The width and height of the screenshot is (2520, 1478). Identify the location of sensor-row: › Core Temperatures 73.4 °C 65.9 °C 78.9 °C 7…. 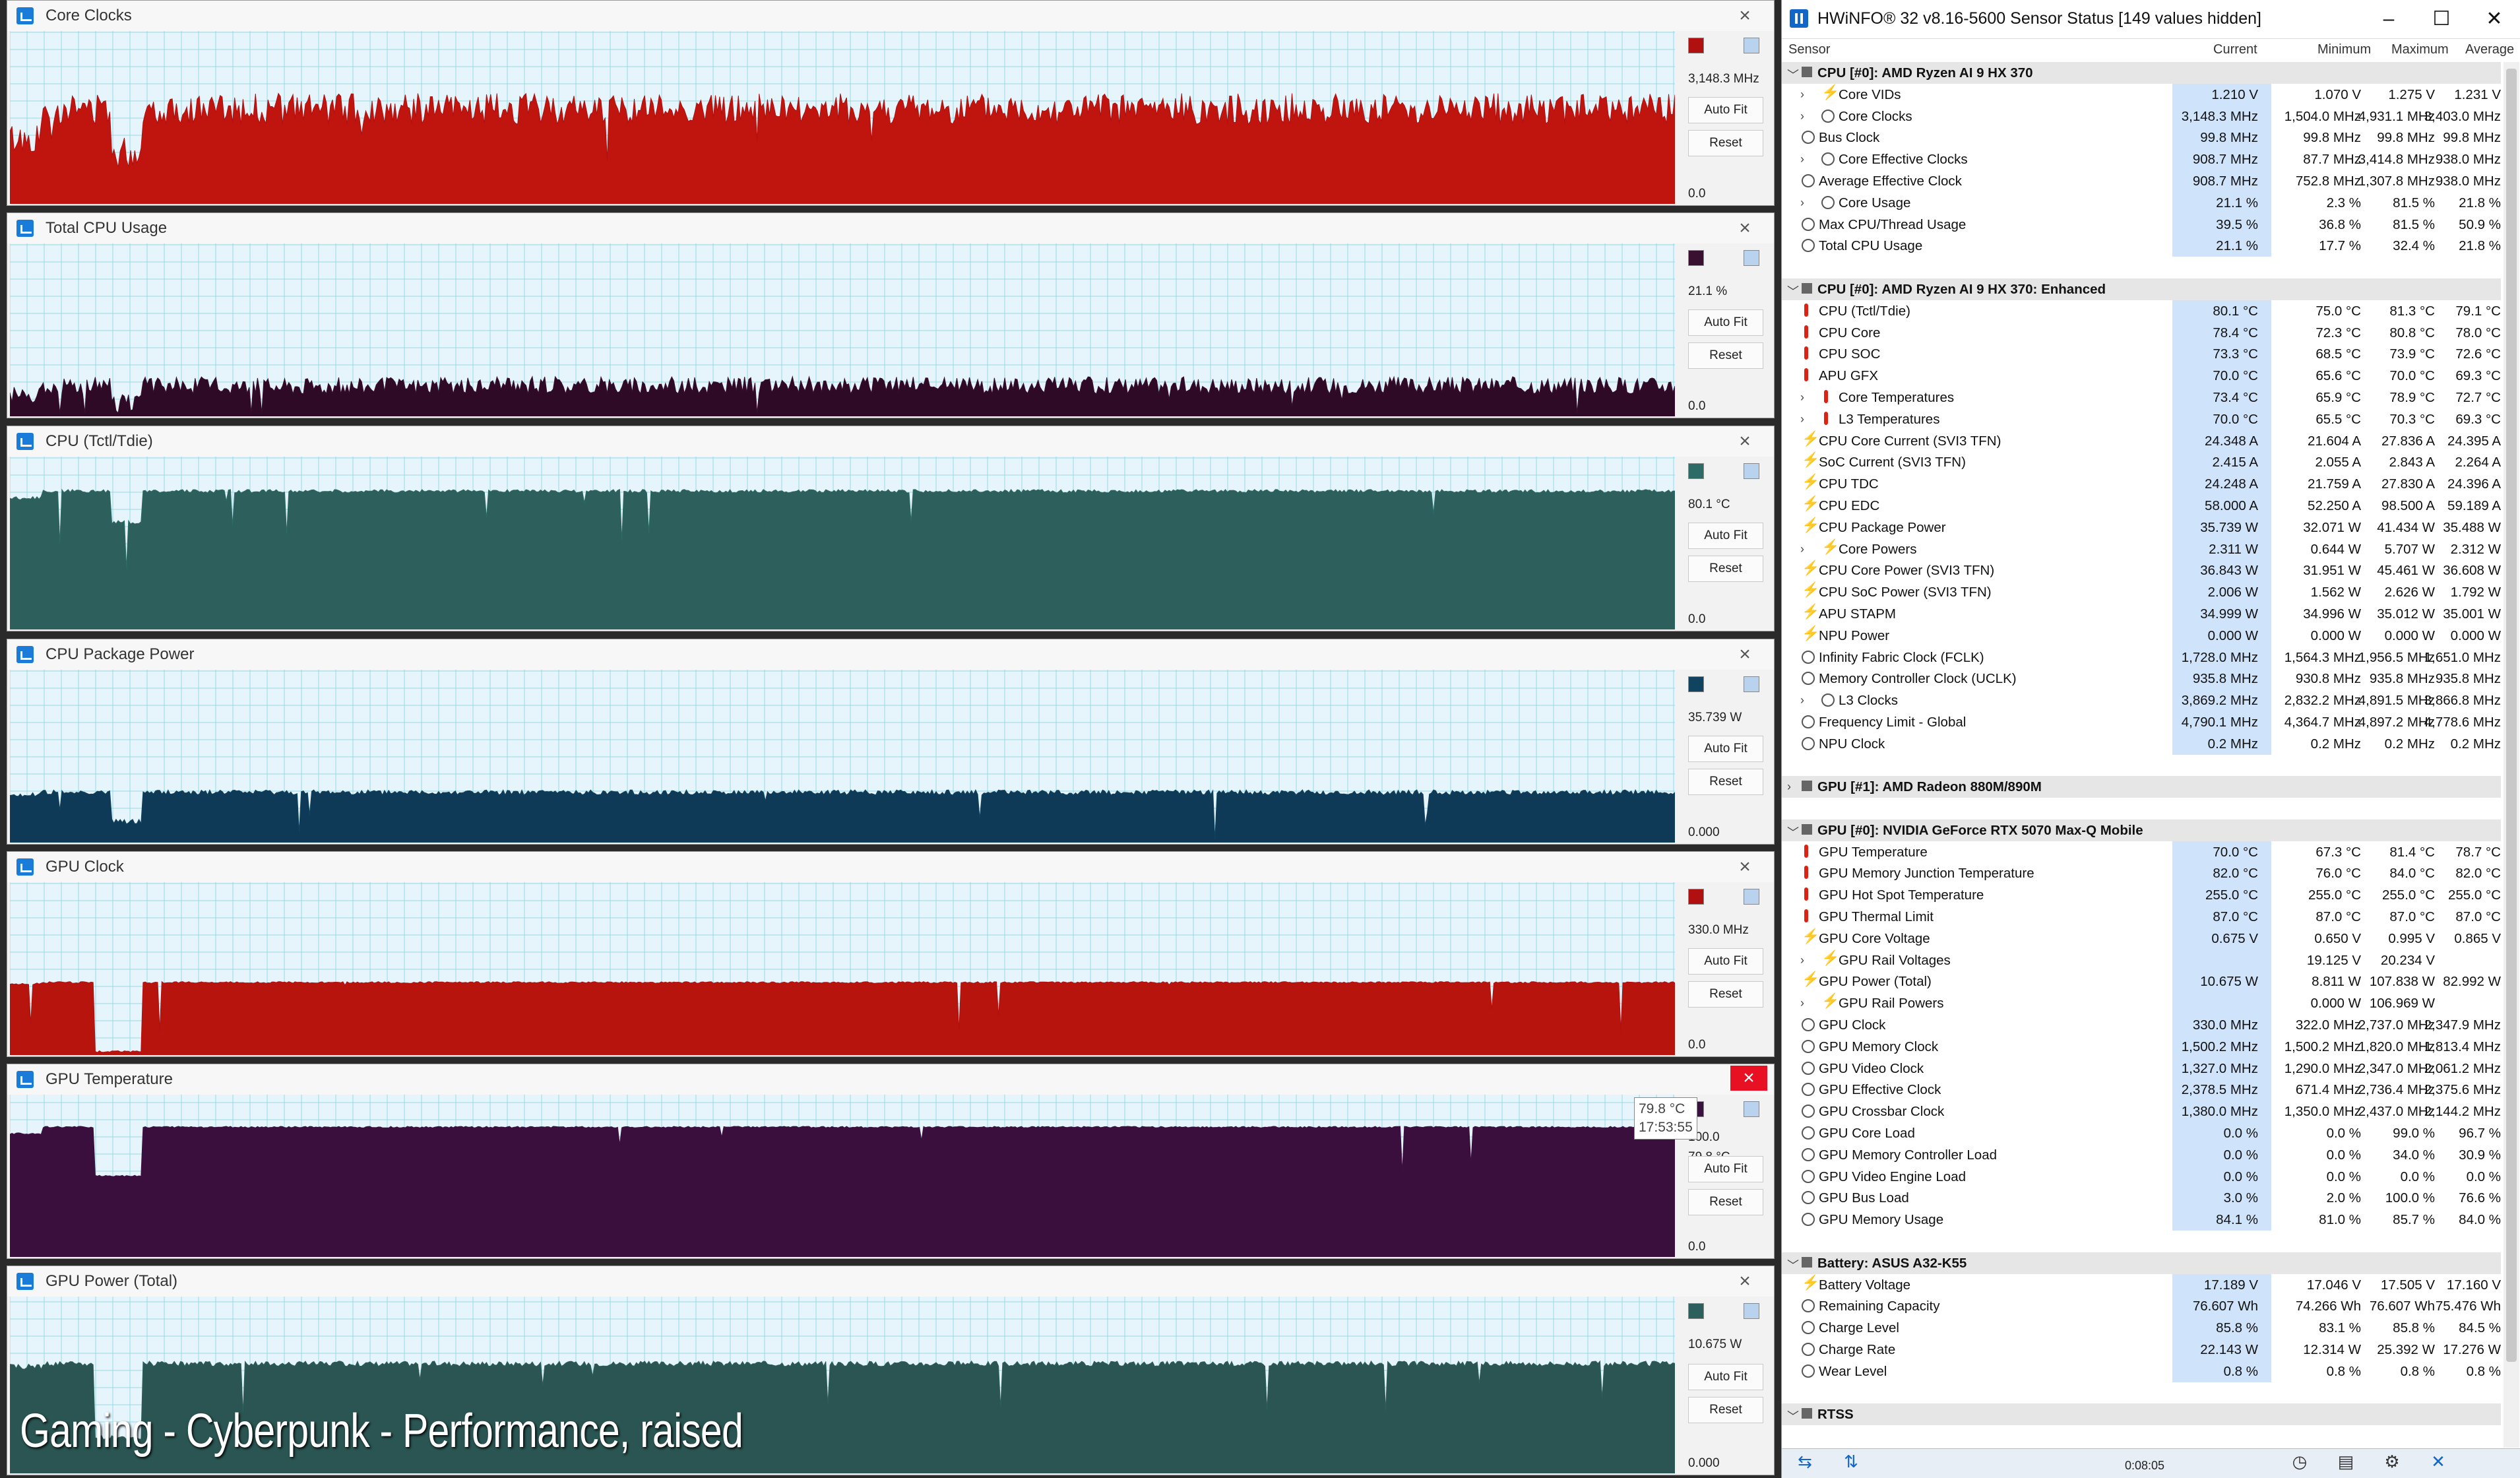
(2141, 397).